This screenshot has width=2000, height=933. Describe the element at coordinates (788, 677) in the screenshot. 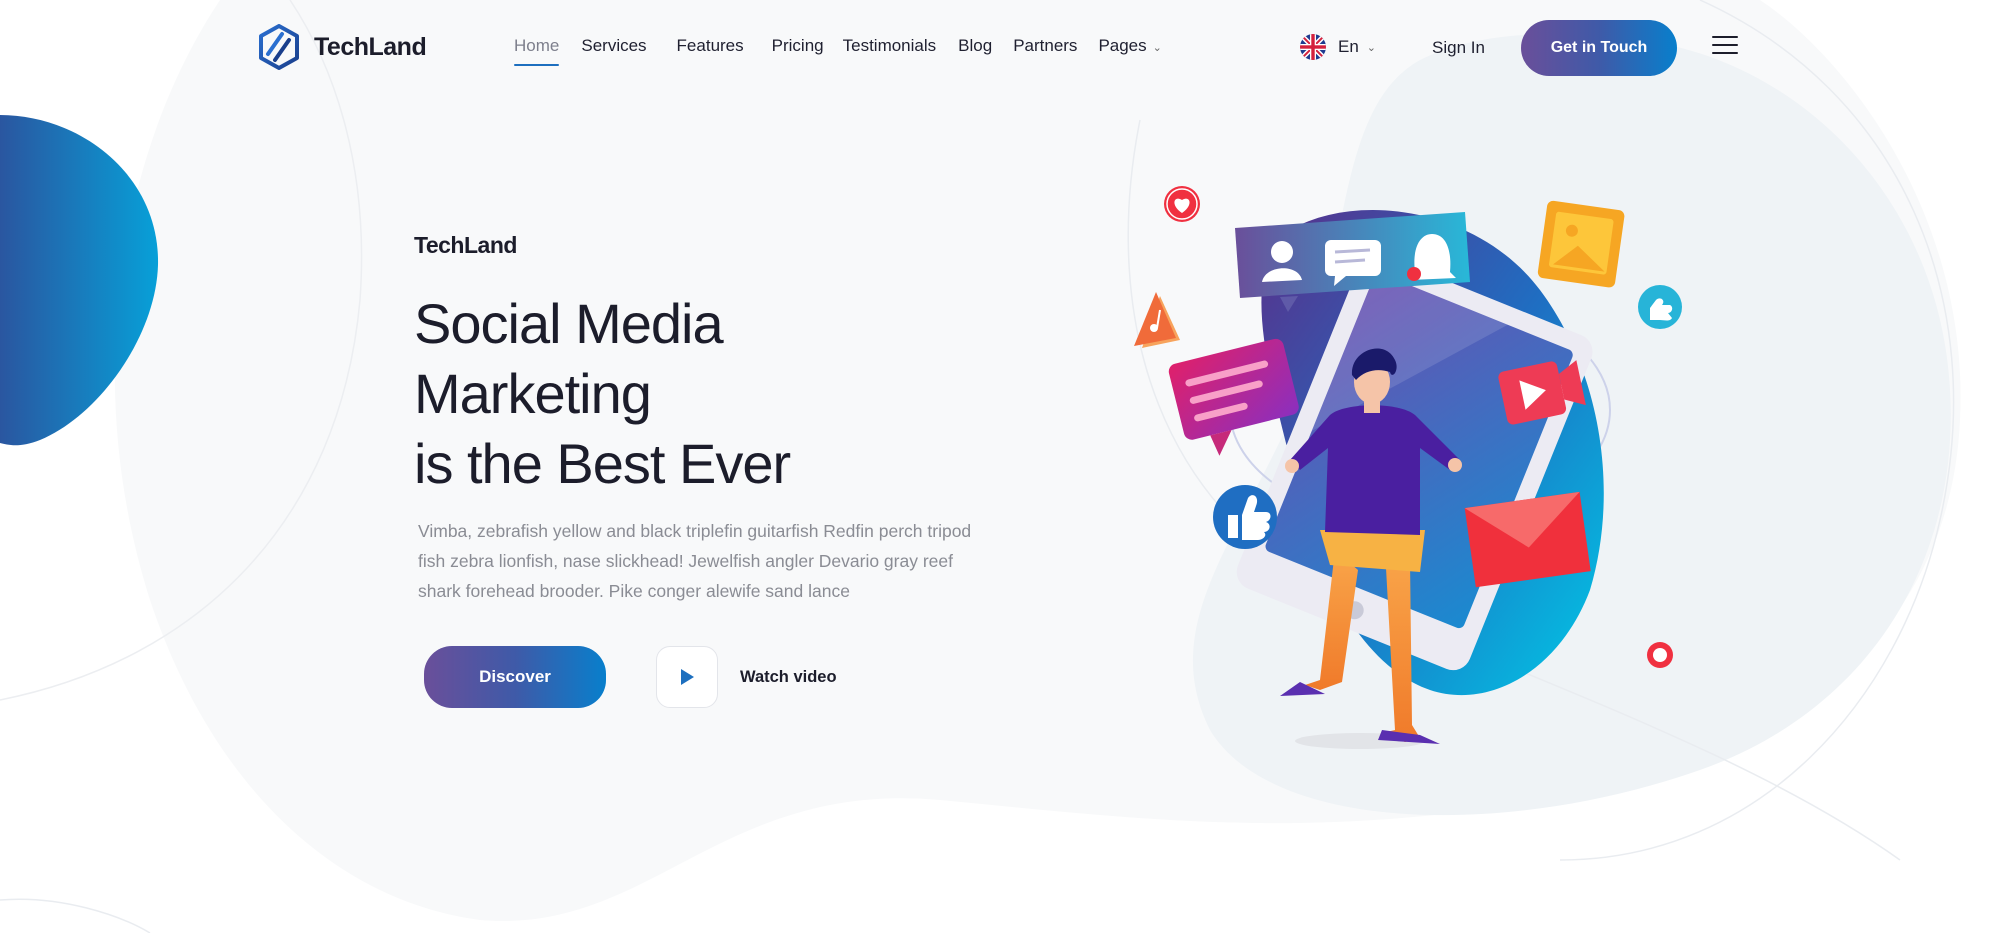

I see `watch-video-link: Watch video` at that location.